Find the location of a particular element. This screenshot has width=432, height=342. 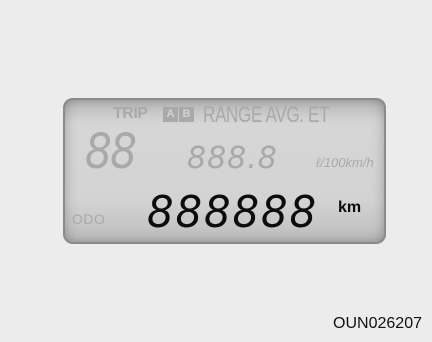

figure-code: OUN026207 is located at coordinates (377, 323).